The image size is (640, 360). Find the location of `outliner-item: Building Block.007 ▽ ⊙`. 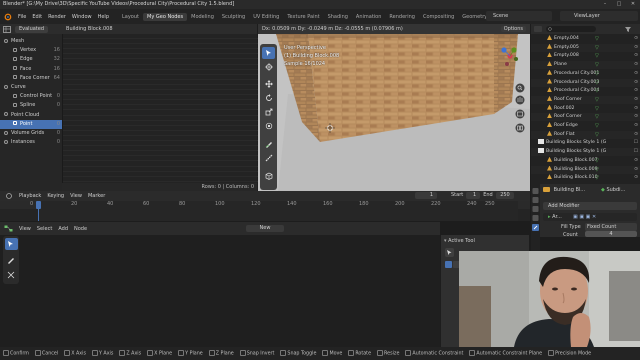

outliner-item: Building Block.007 ▽ ⊙ is located at coordinates (585, 160).